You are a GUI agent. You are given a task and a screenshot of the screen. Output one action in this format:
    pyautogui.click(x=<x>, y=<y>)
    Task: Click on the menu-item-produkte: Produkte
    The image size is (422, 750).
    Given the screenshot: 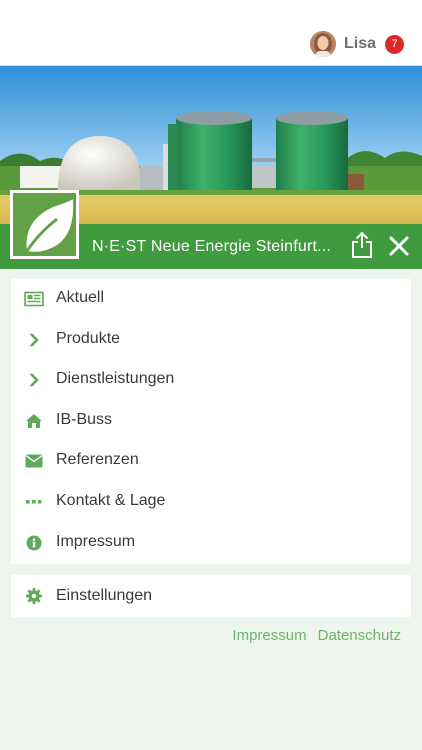 What is the action you would take?
    pyautogui.click(x=211, y=340)
    